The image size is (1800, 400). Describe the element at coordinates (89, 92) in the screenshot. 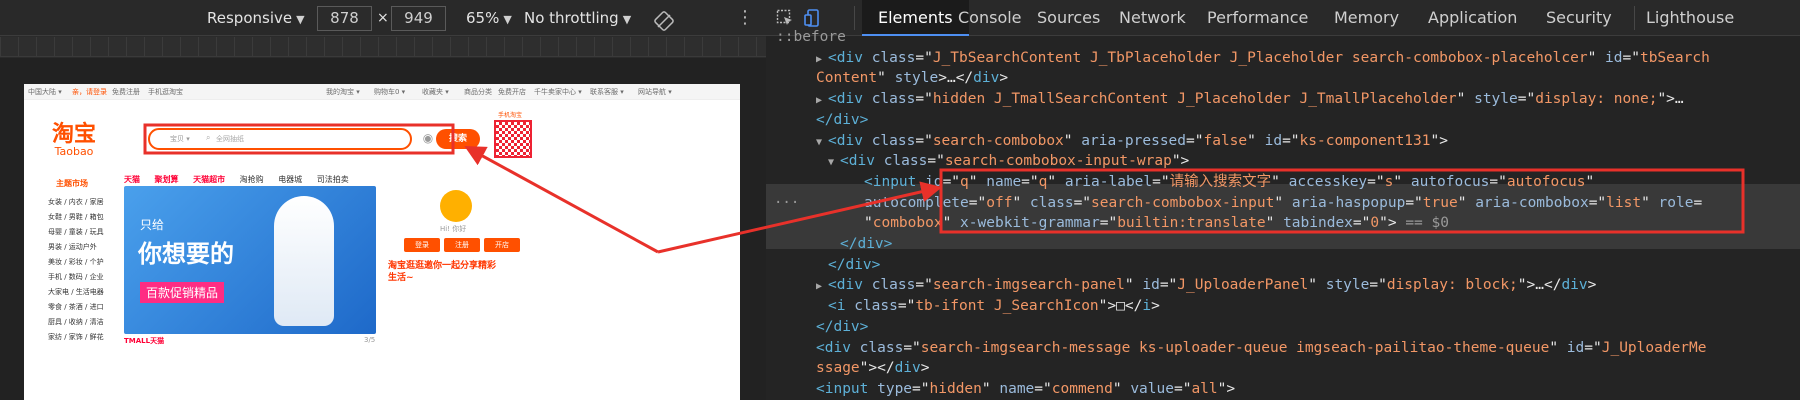

I see `login-link: 亲，请登录` at that location.